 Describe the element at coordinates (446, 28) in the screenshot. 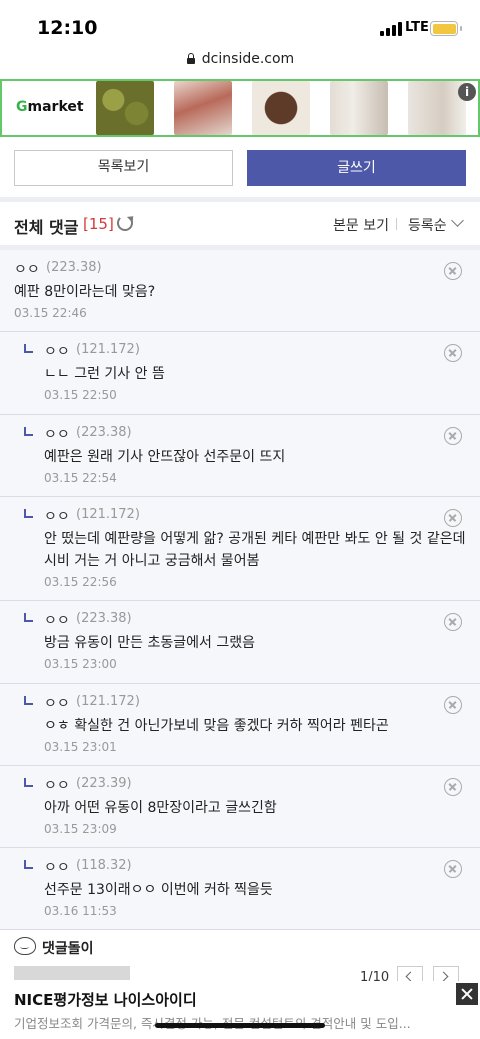

I see `battery-icon` at that location.